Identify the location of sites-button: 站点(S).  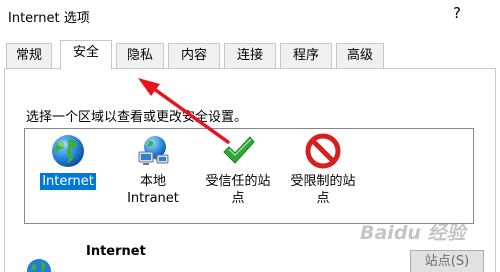
(447, 261).